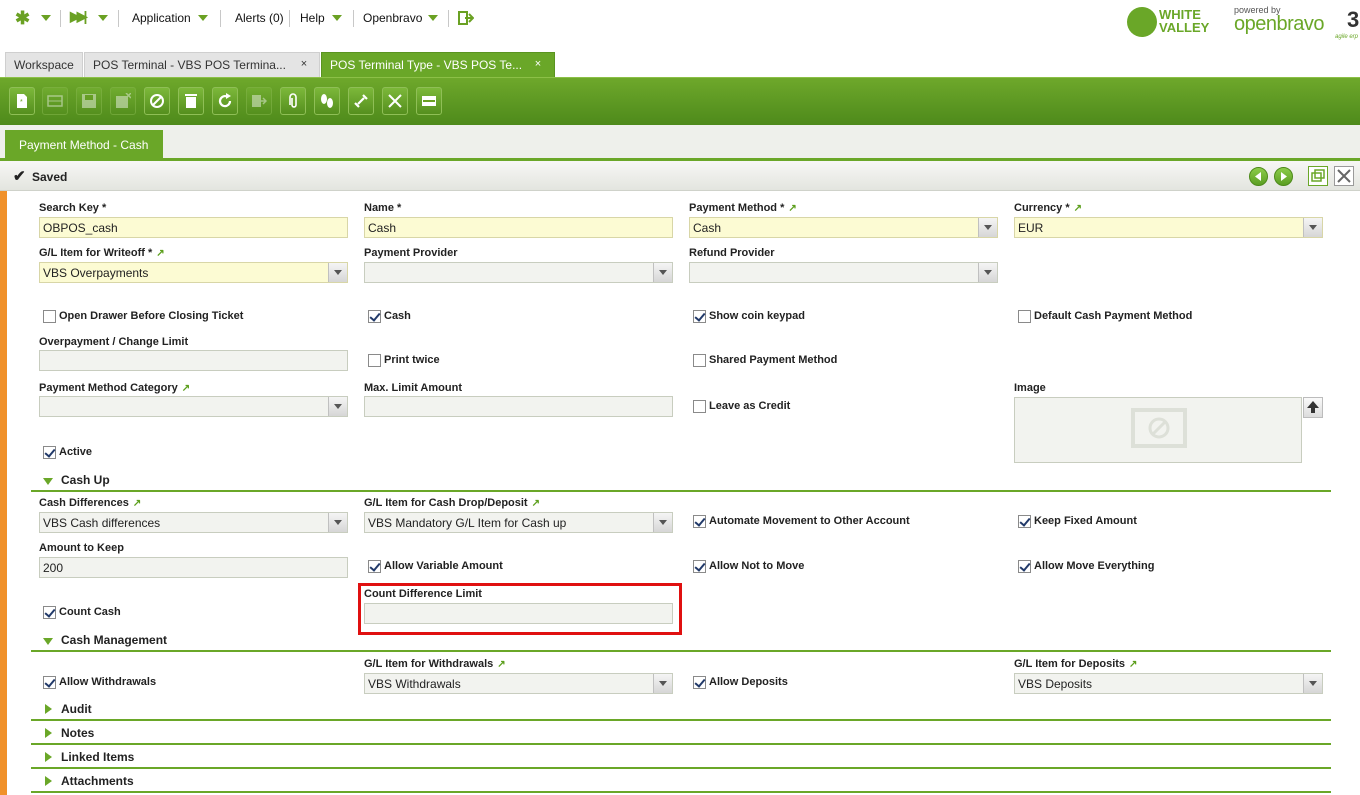  What do you see at coordinates (518, 227) in the screenshot?
I see `name-field: Cash` at bounding box center [518, 227].